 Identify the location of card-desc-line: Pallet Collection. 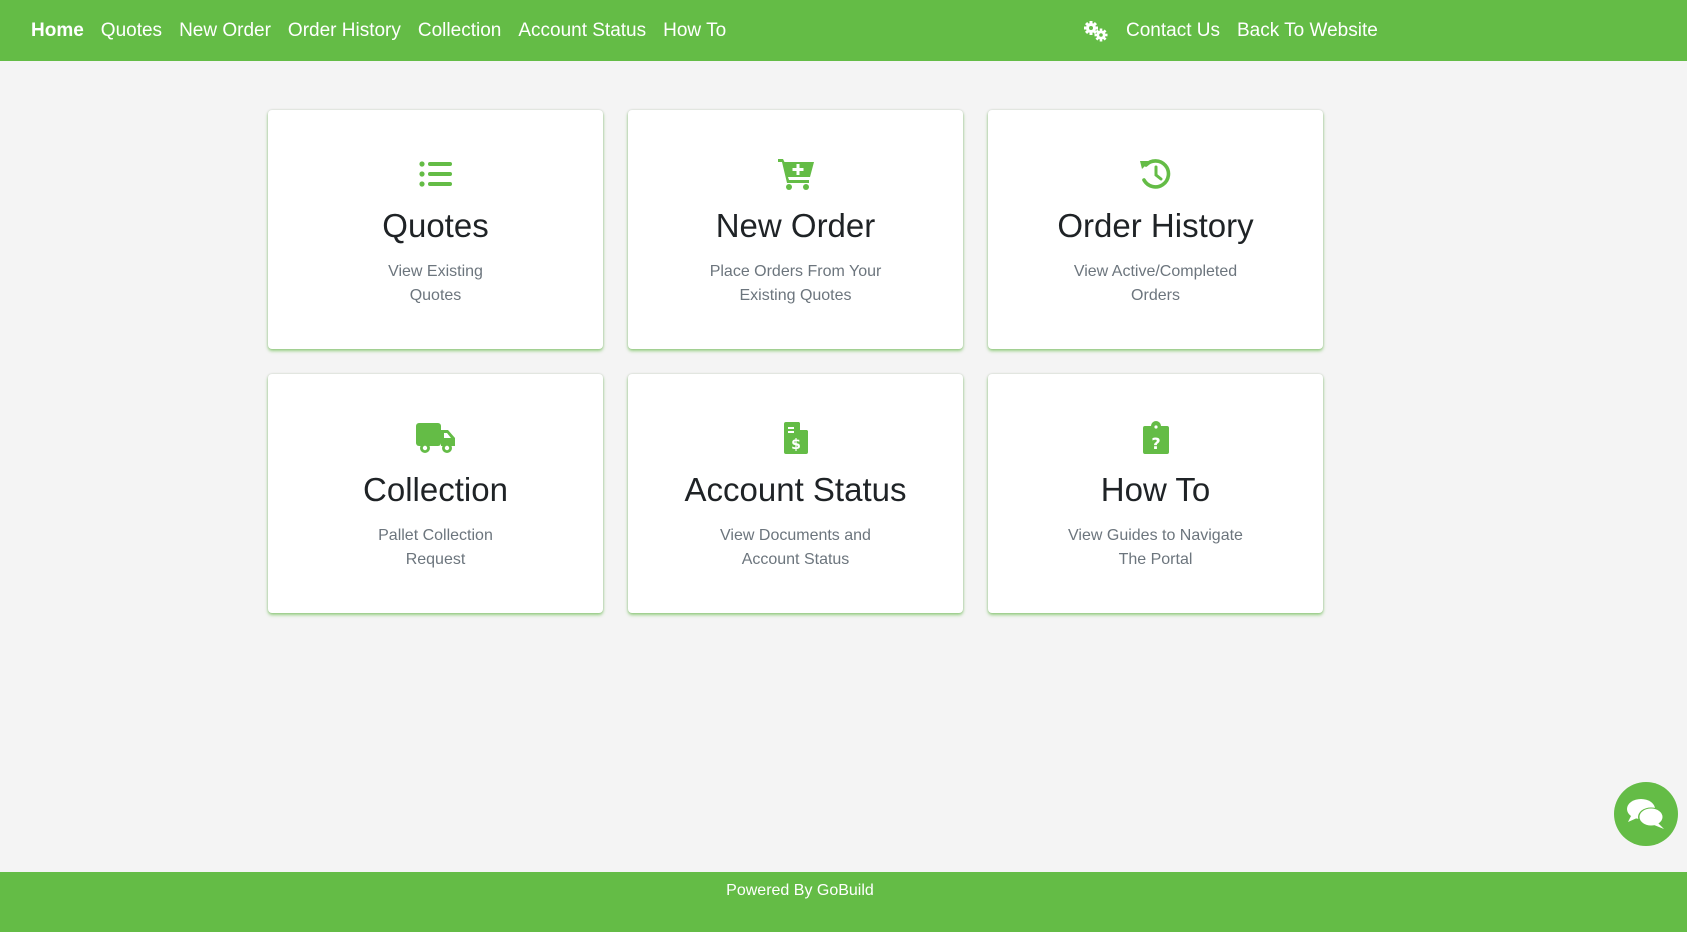
(435, 535).